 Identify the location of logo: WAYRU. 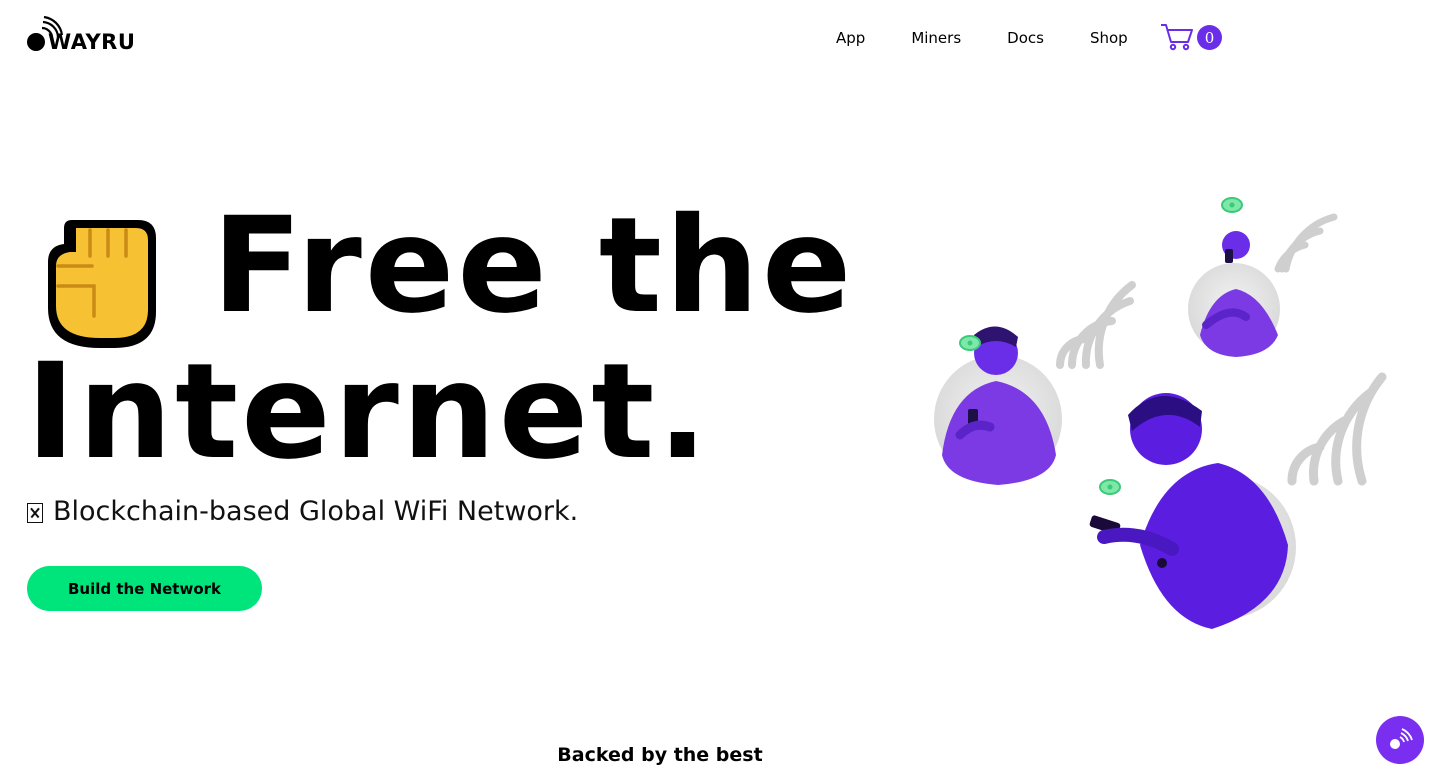
(86, 36).